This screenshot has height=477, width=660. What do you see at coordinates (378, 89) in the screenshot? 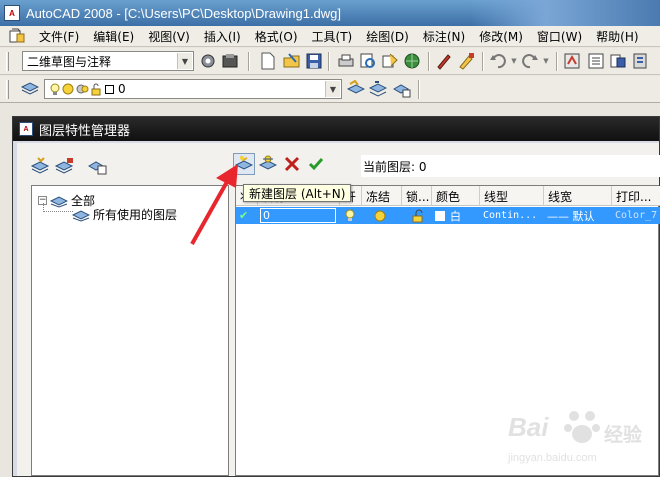
I see `layer-previous-icon` at bounding box center [378, 89].